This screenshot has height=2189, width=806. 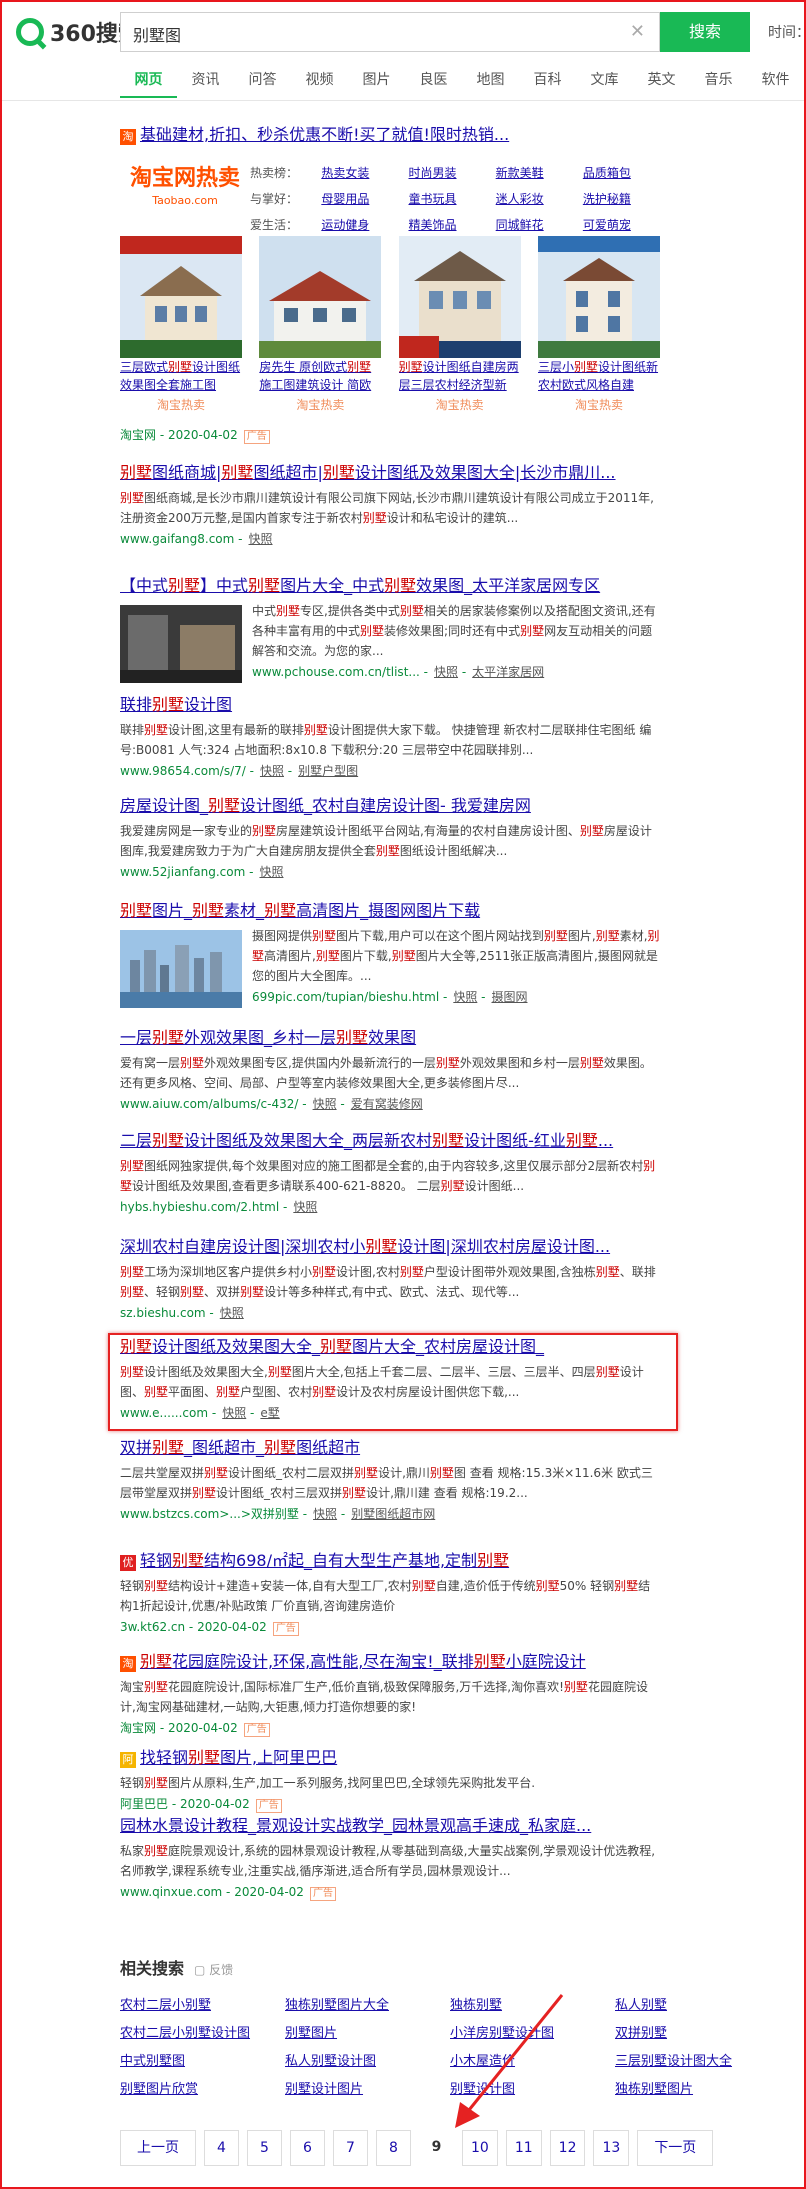 What do you see at coordinates (697, 2090) in the screenshot?
I see `related-item: 独栋别墅图片` at bounding box center [697, 2090].